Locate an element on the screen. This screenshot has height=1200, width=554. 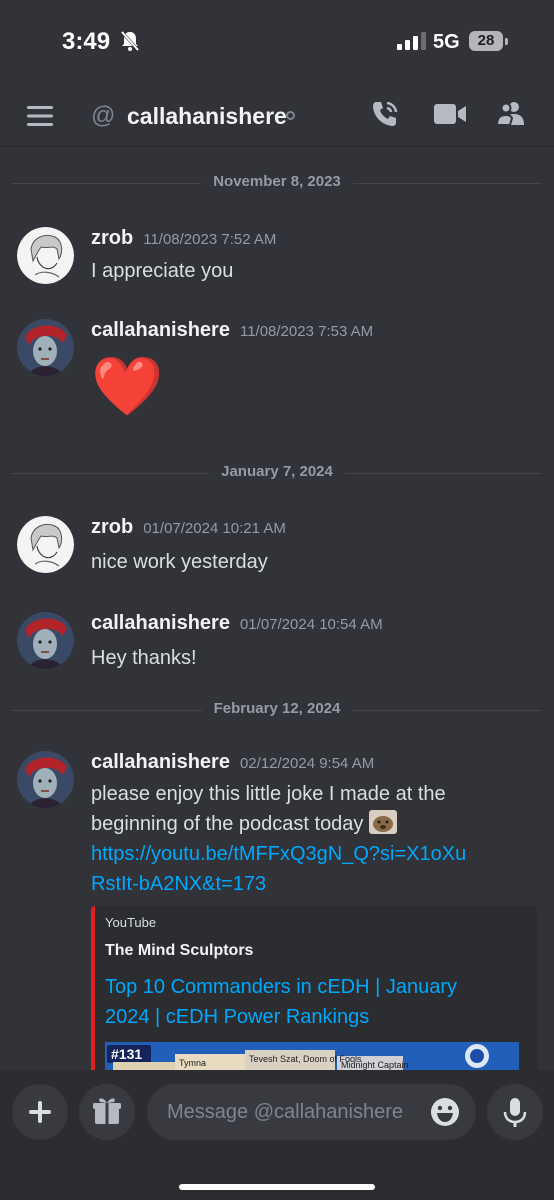
bell-muted-icon is located at coordinates (130, 41).